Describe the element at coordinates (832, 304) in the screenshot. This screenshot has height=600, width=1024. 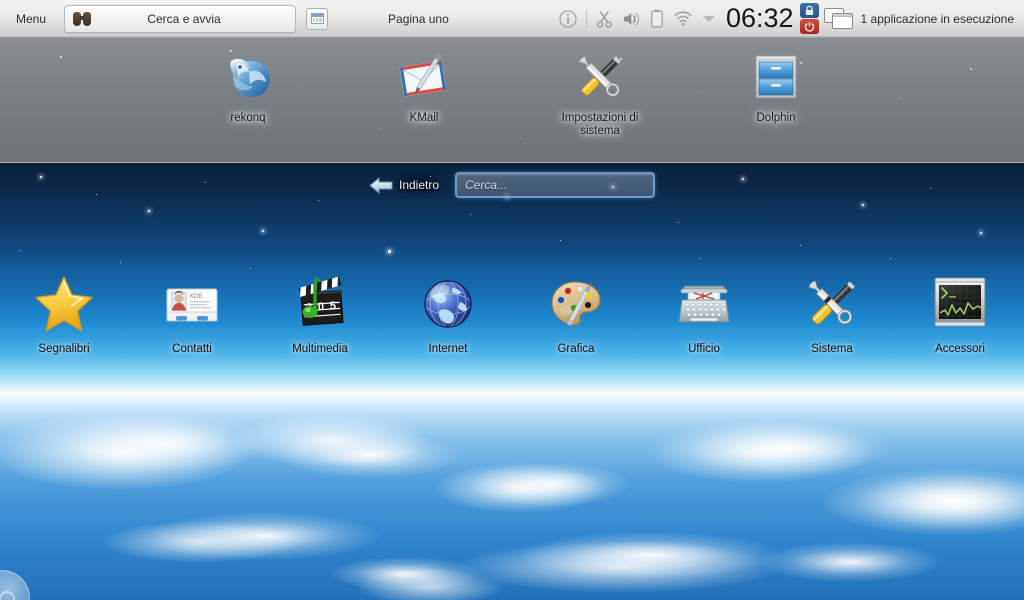
I see `system-tools-icon` at that location.